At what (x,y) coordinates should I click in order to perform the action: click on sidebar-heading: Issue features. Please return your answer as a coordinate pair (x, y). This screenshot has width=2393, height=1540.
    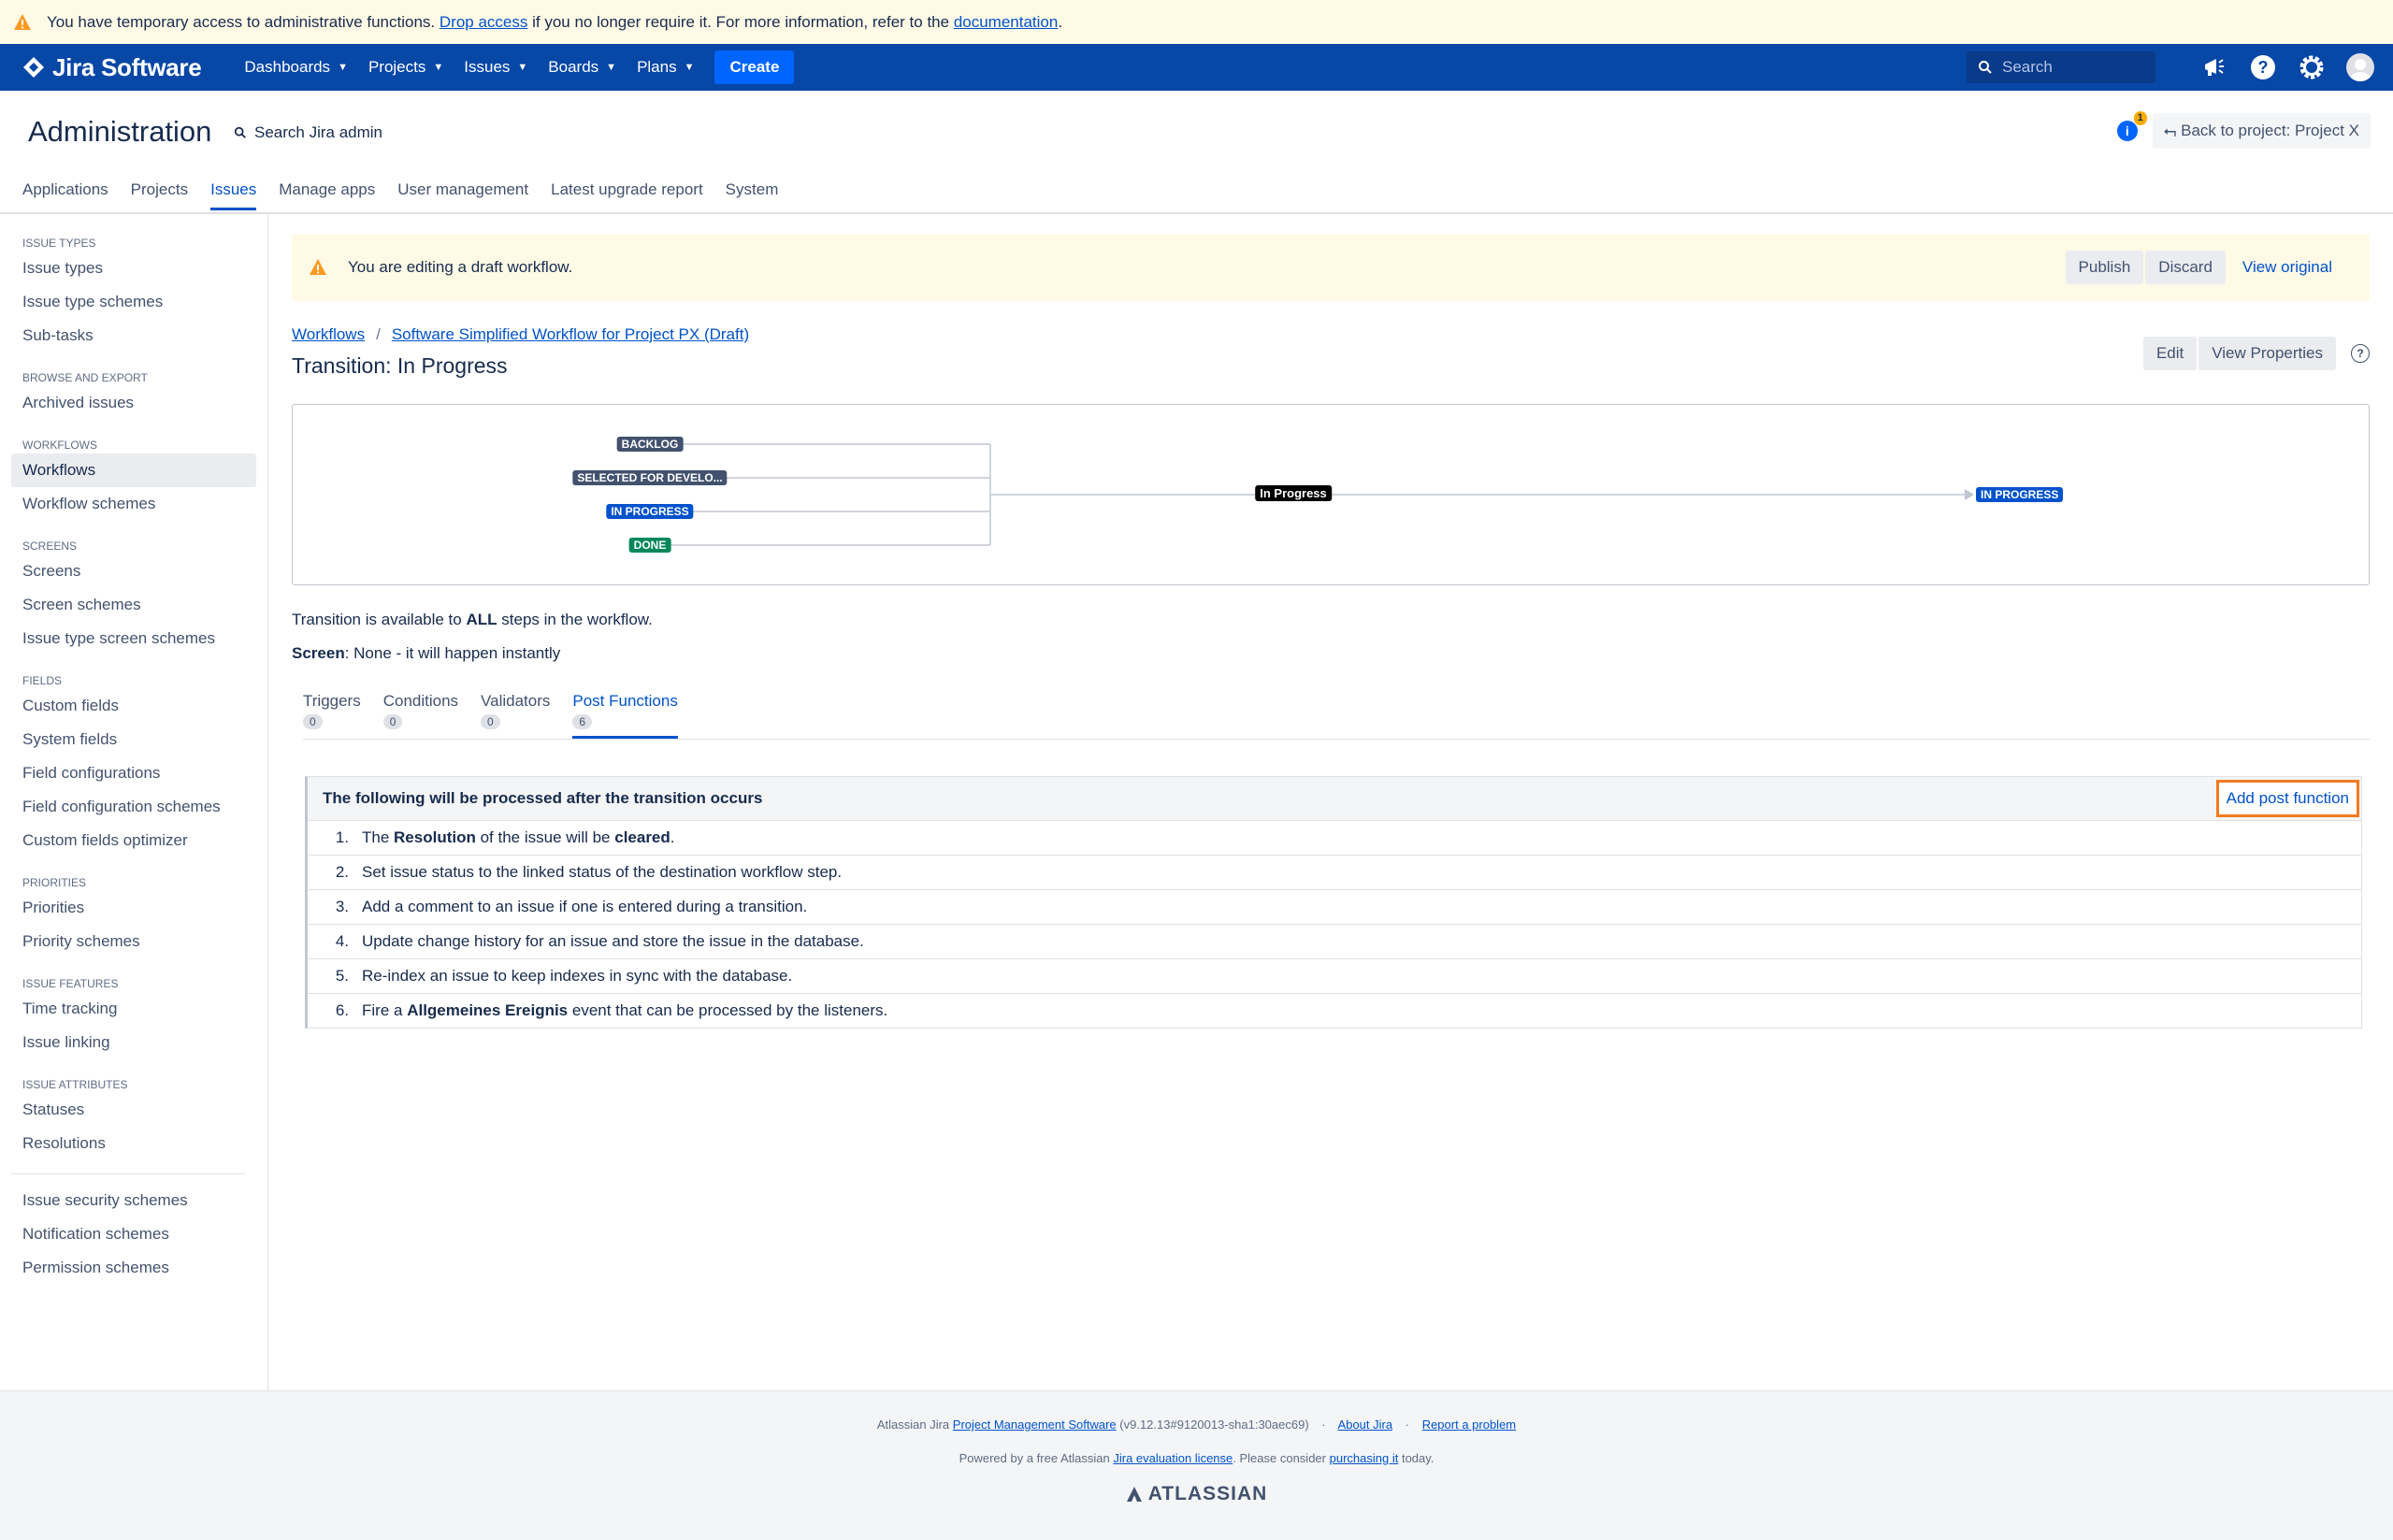
    Looking at the image, I should click on (70, 983).